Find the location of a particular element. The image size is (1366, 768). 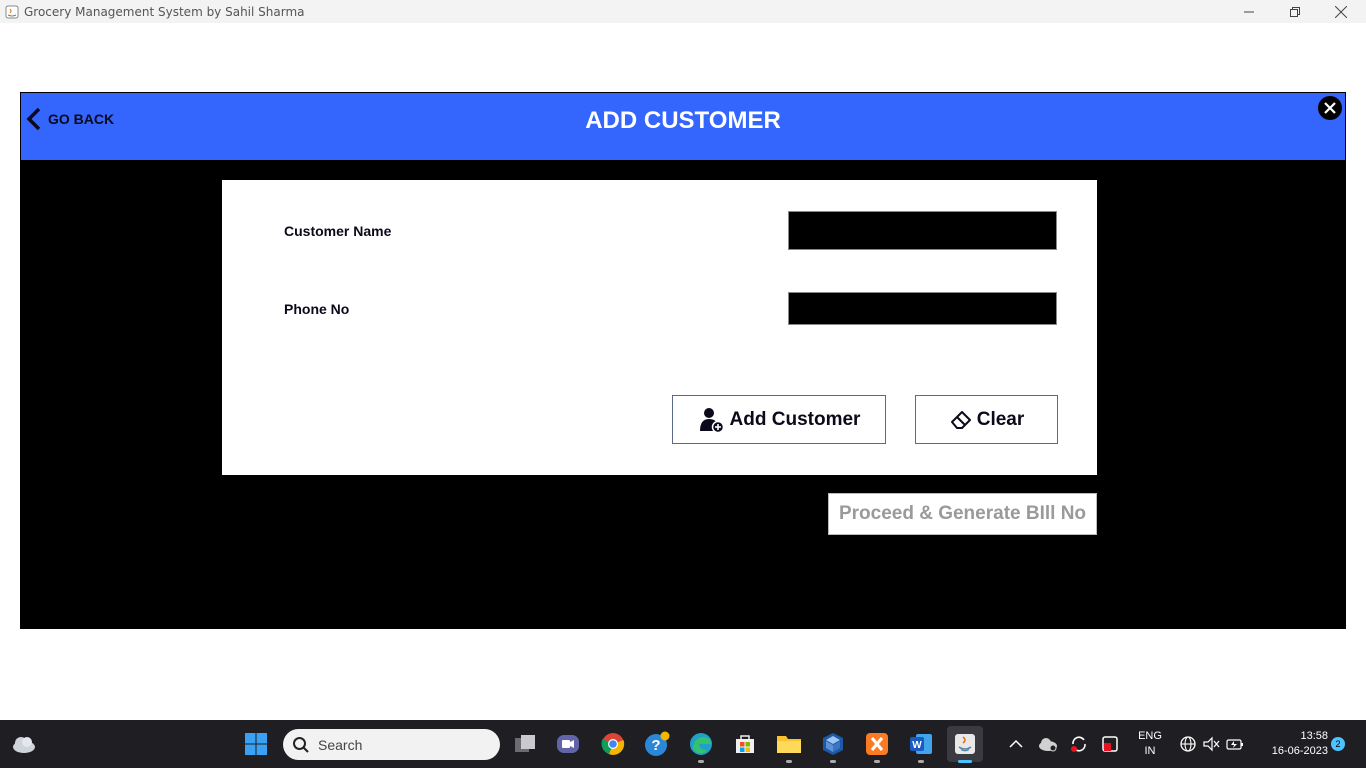

cloud-icon is located at coordinates (24, 745).